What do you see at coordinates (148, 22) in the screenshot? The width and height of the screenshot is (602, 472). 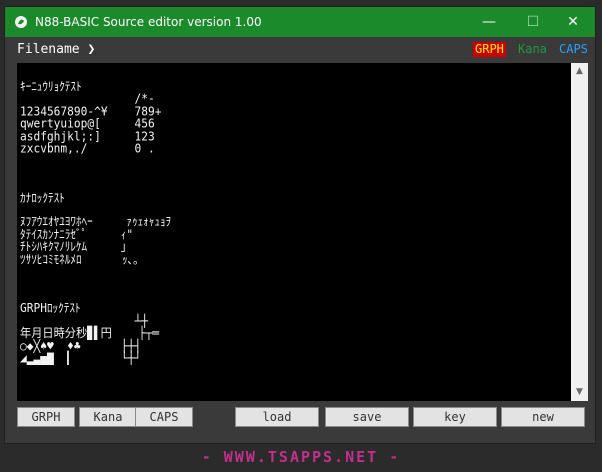 I see `window-title: N88-BASIC Source editor version 1.00` at bounding box center [148, 22].